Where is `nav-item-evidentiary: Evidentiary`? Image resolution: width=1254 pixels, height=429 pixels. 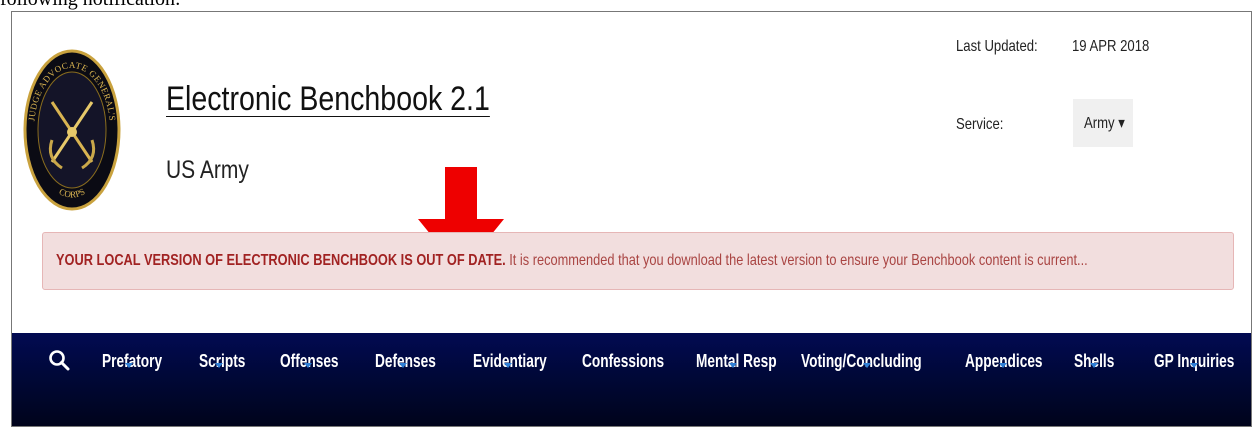
nav-item-evidentiary: Evidentiary is located at coordinates (521, 361).